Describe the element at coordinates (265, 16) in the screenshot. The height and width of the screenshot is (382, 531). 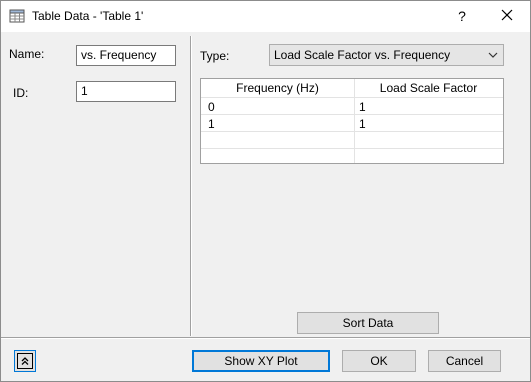
I see `title-bar: Table Data - 'Table 1' ?` at that location.